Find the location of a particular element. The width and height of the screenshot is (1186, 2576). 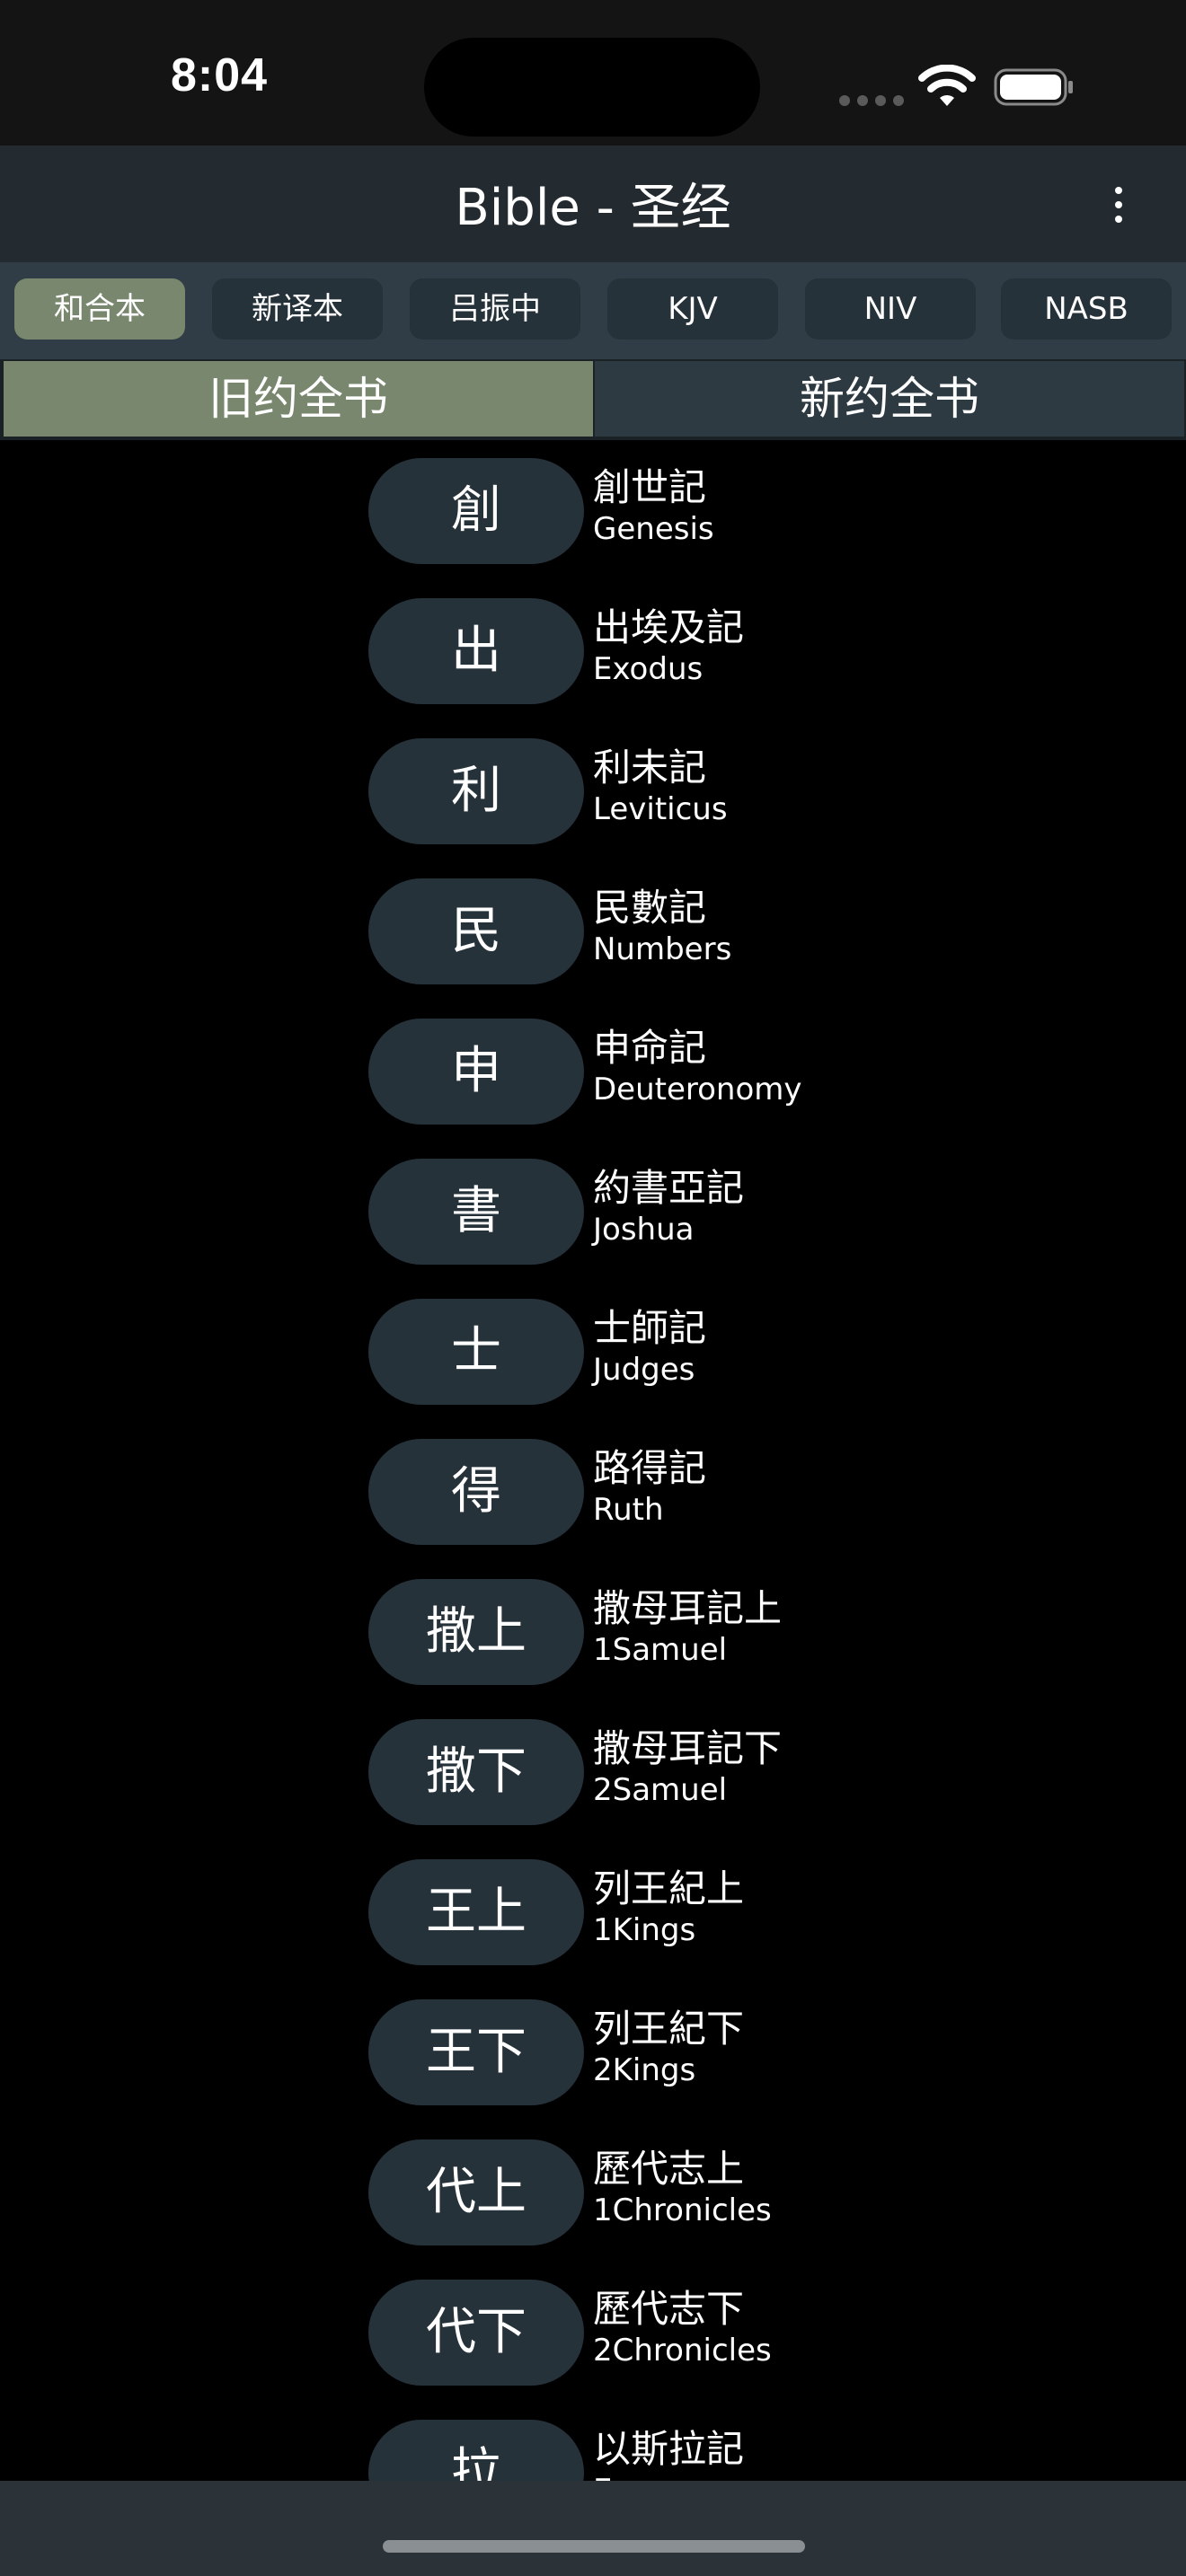

book-name-en: Exodus is located at coordinates (648, 669).